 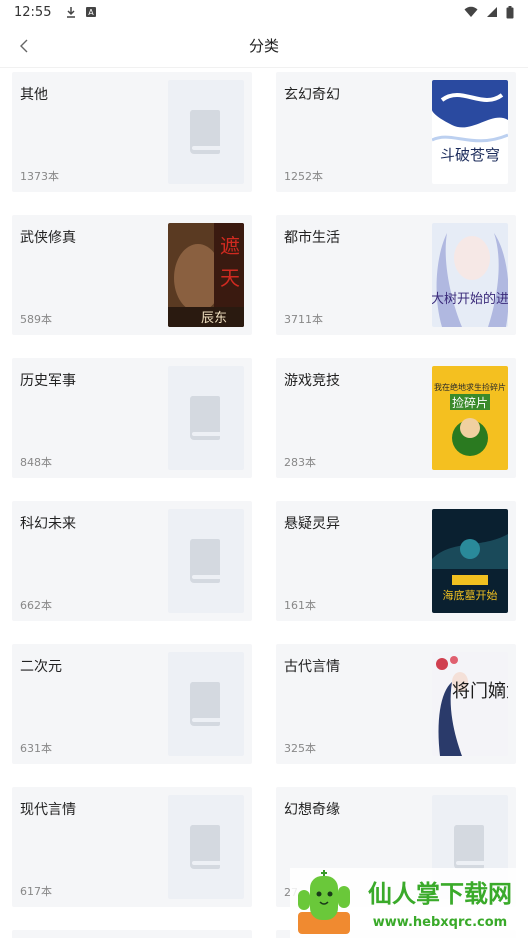 What do you see at coordinates (132, 275) in the screenshot?
I see `category-card: 武侠修真 遮 天 辰东 589本` at bounding box center [132, 275].